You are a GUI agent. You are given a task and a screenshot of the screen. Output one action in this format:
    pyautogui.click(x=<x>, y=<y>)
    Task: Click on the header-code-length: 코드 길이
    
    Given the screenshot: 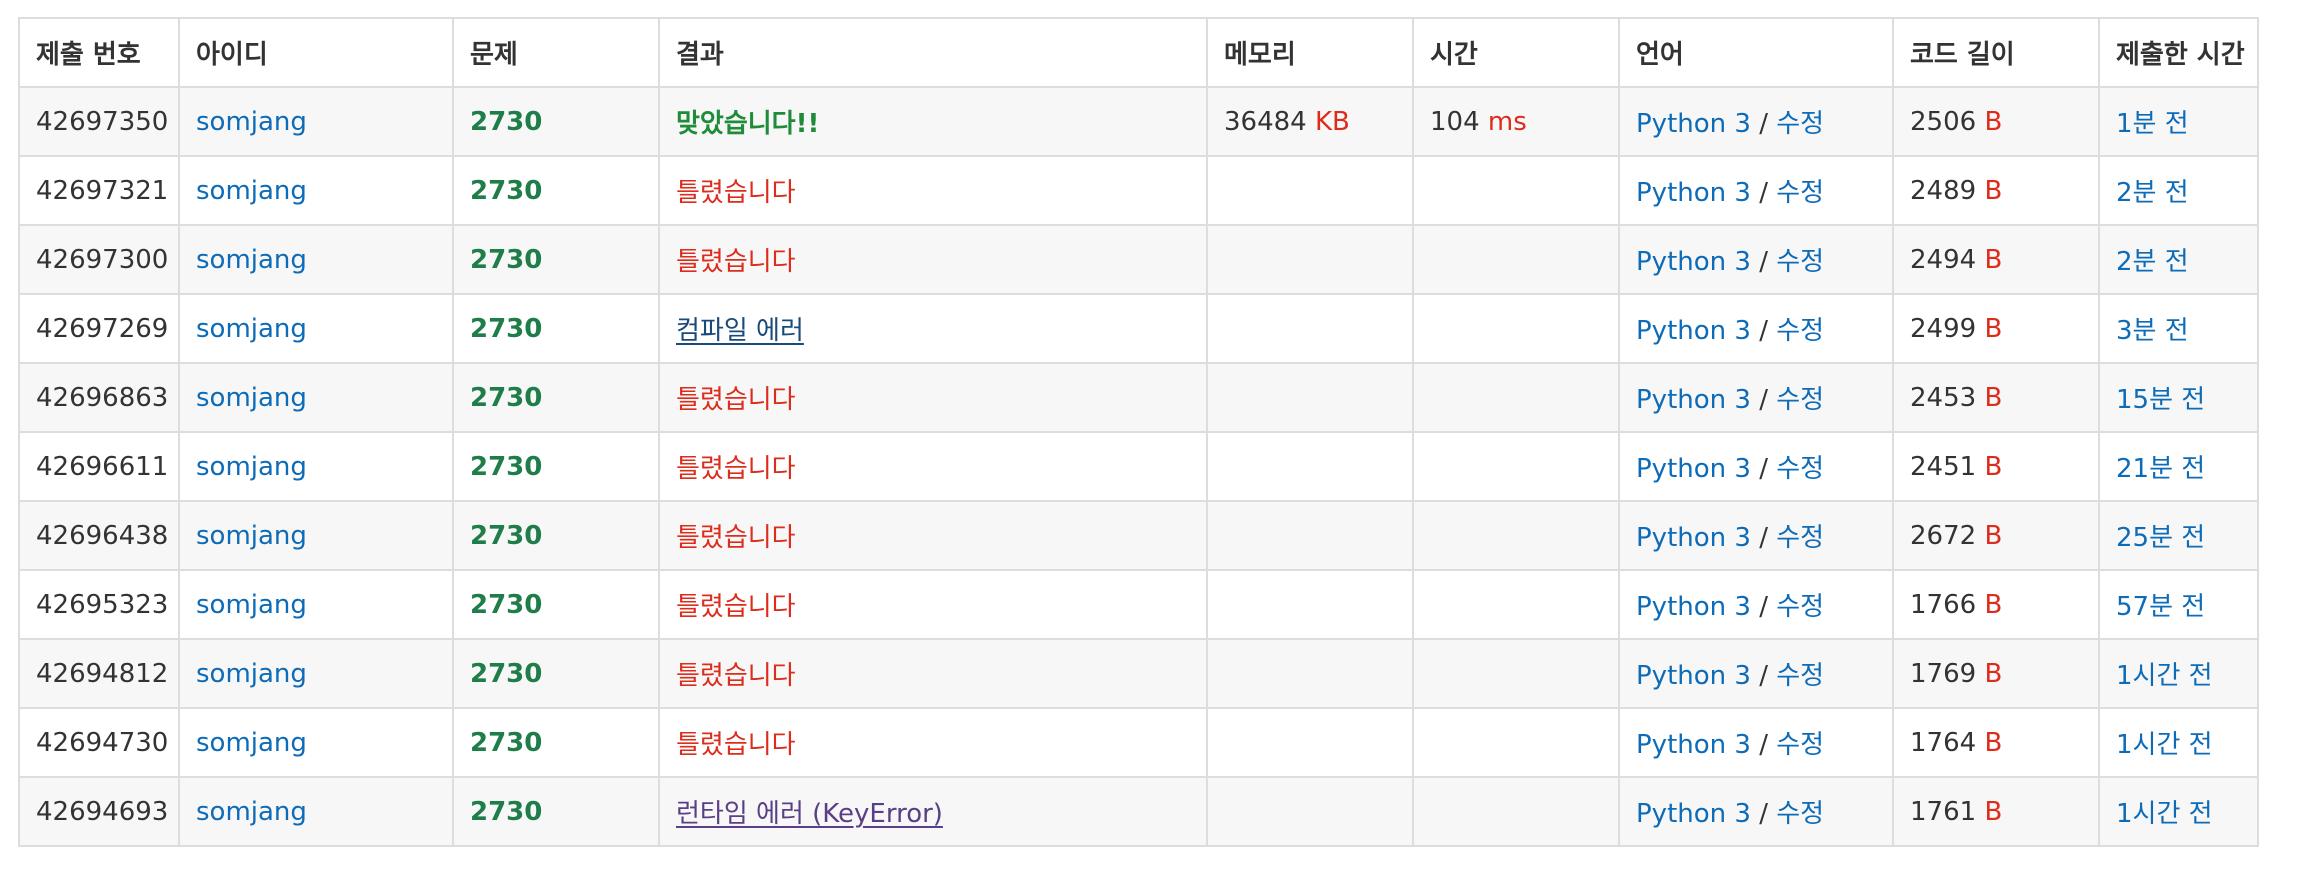 What is the action you would take?
    pyautogui.click(x=1996, y=52)
    